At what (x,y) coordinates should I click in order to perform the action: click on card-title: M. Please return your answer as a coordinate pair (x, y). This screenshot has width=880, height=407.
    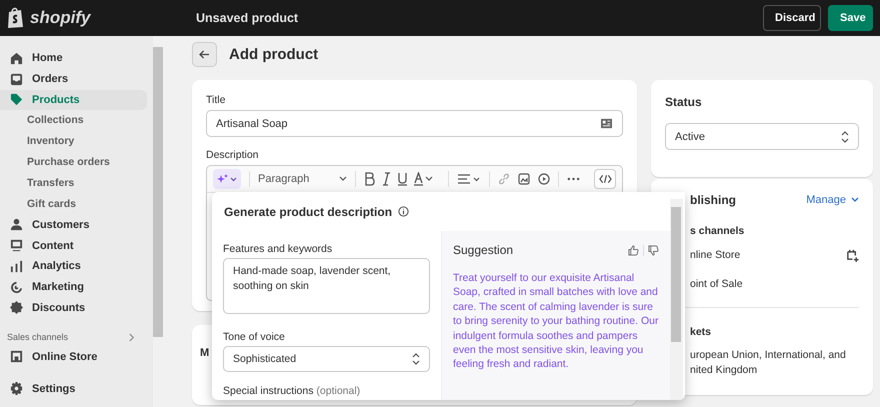
    Looking at the image, I should click on (205, 353).